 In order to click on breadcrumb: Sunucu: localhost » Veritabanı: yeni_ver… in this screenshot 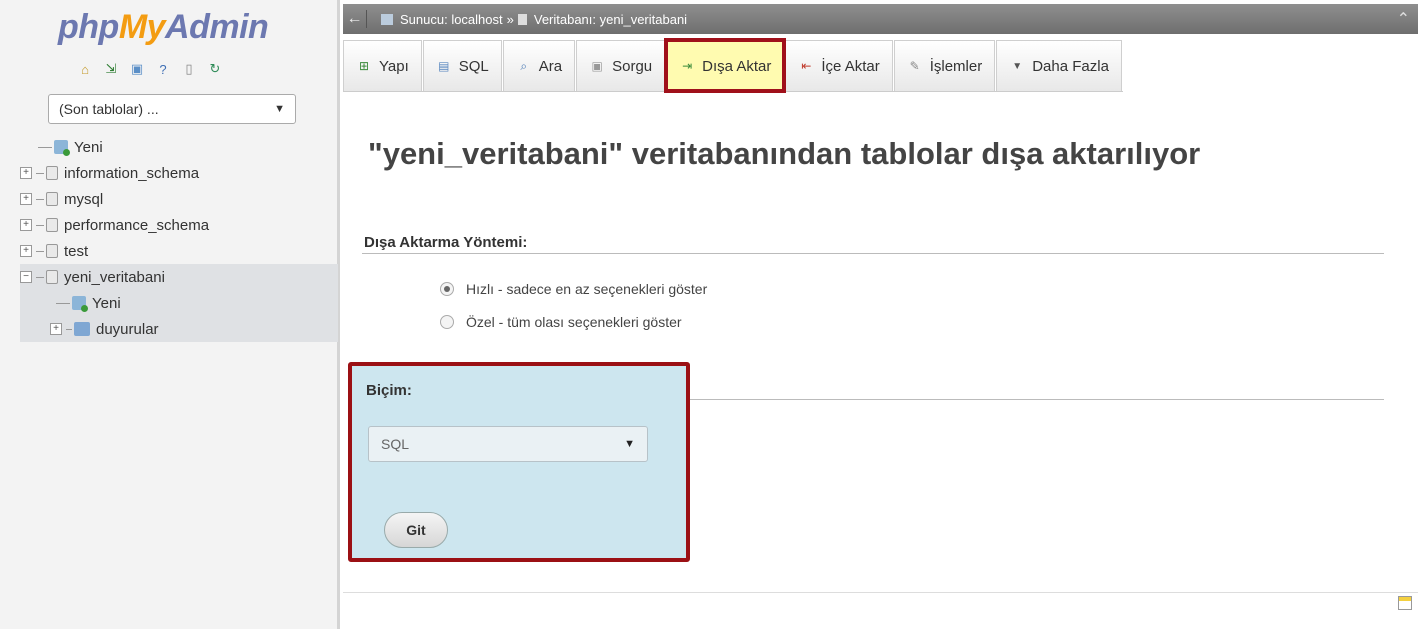, I will do `click(527, 19)`.